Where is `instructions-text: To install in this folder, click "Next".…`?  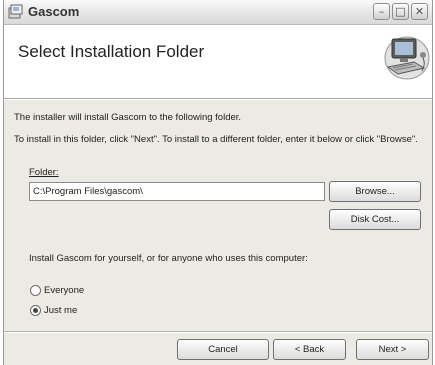
instructions-text: To install in this folder, click "Next".… is located at coordinates (216, 139).